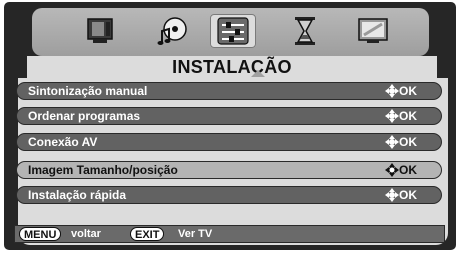 The width and height of the screenshot is (462, 254). I want to click on tab-picture, so click(100, 31).